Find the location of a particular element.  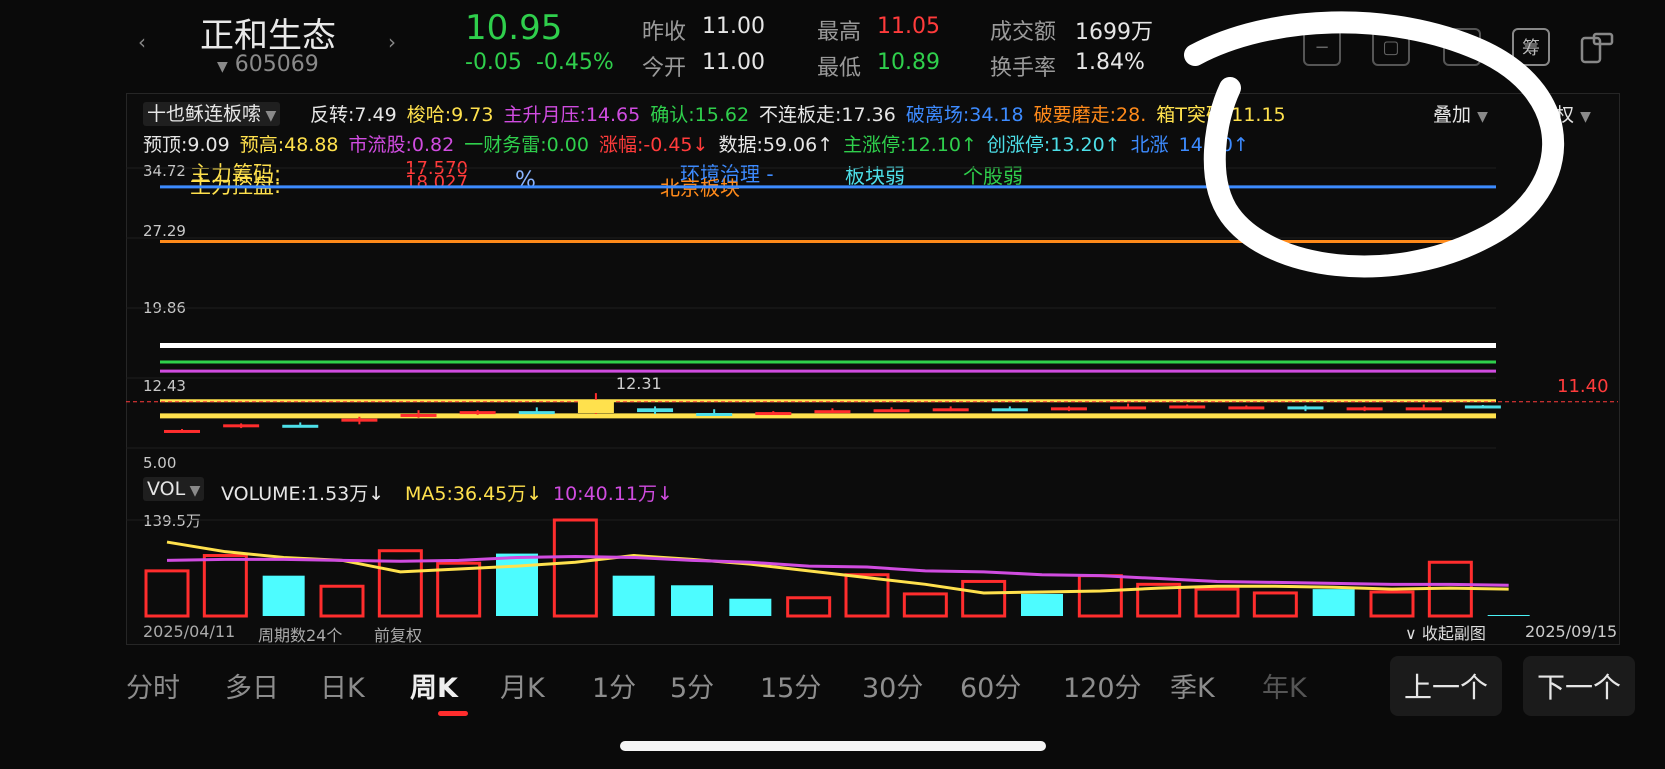

high-value: 11.05 is located at coordinates (908, 26).